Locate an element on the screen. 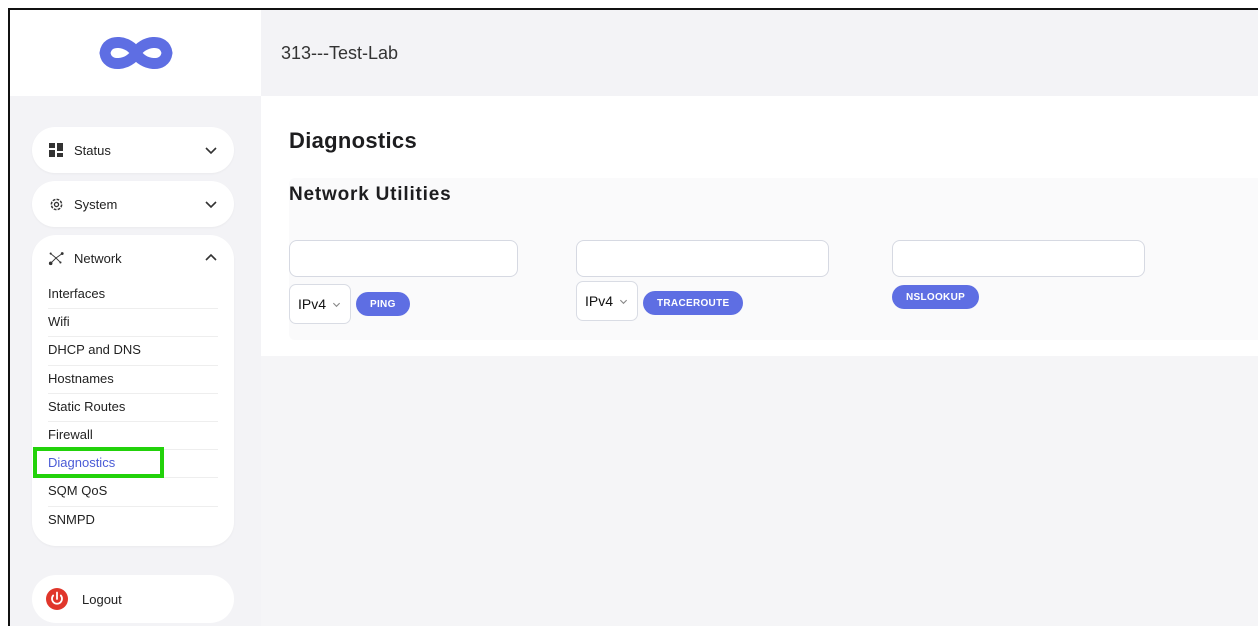  ping-button: PING is located at coordinates (383, 304).